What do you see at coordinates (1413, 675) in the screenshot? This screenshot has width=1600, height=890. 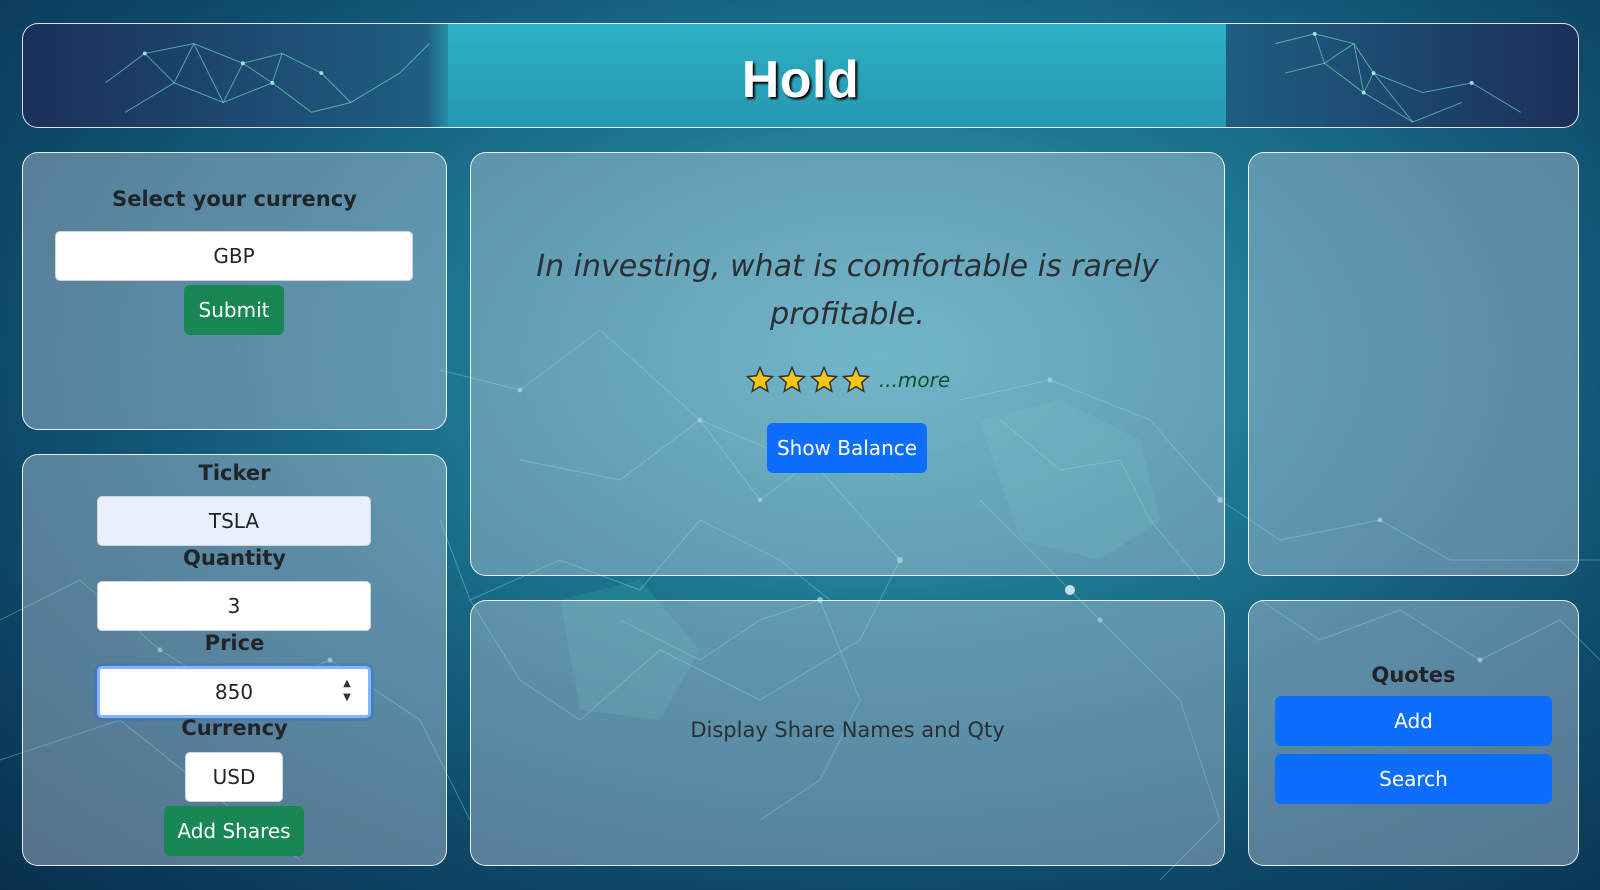 I see `quotes-heading: Quotes` at bounding box center [1413, 675].